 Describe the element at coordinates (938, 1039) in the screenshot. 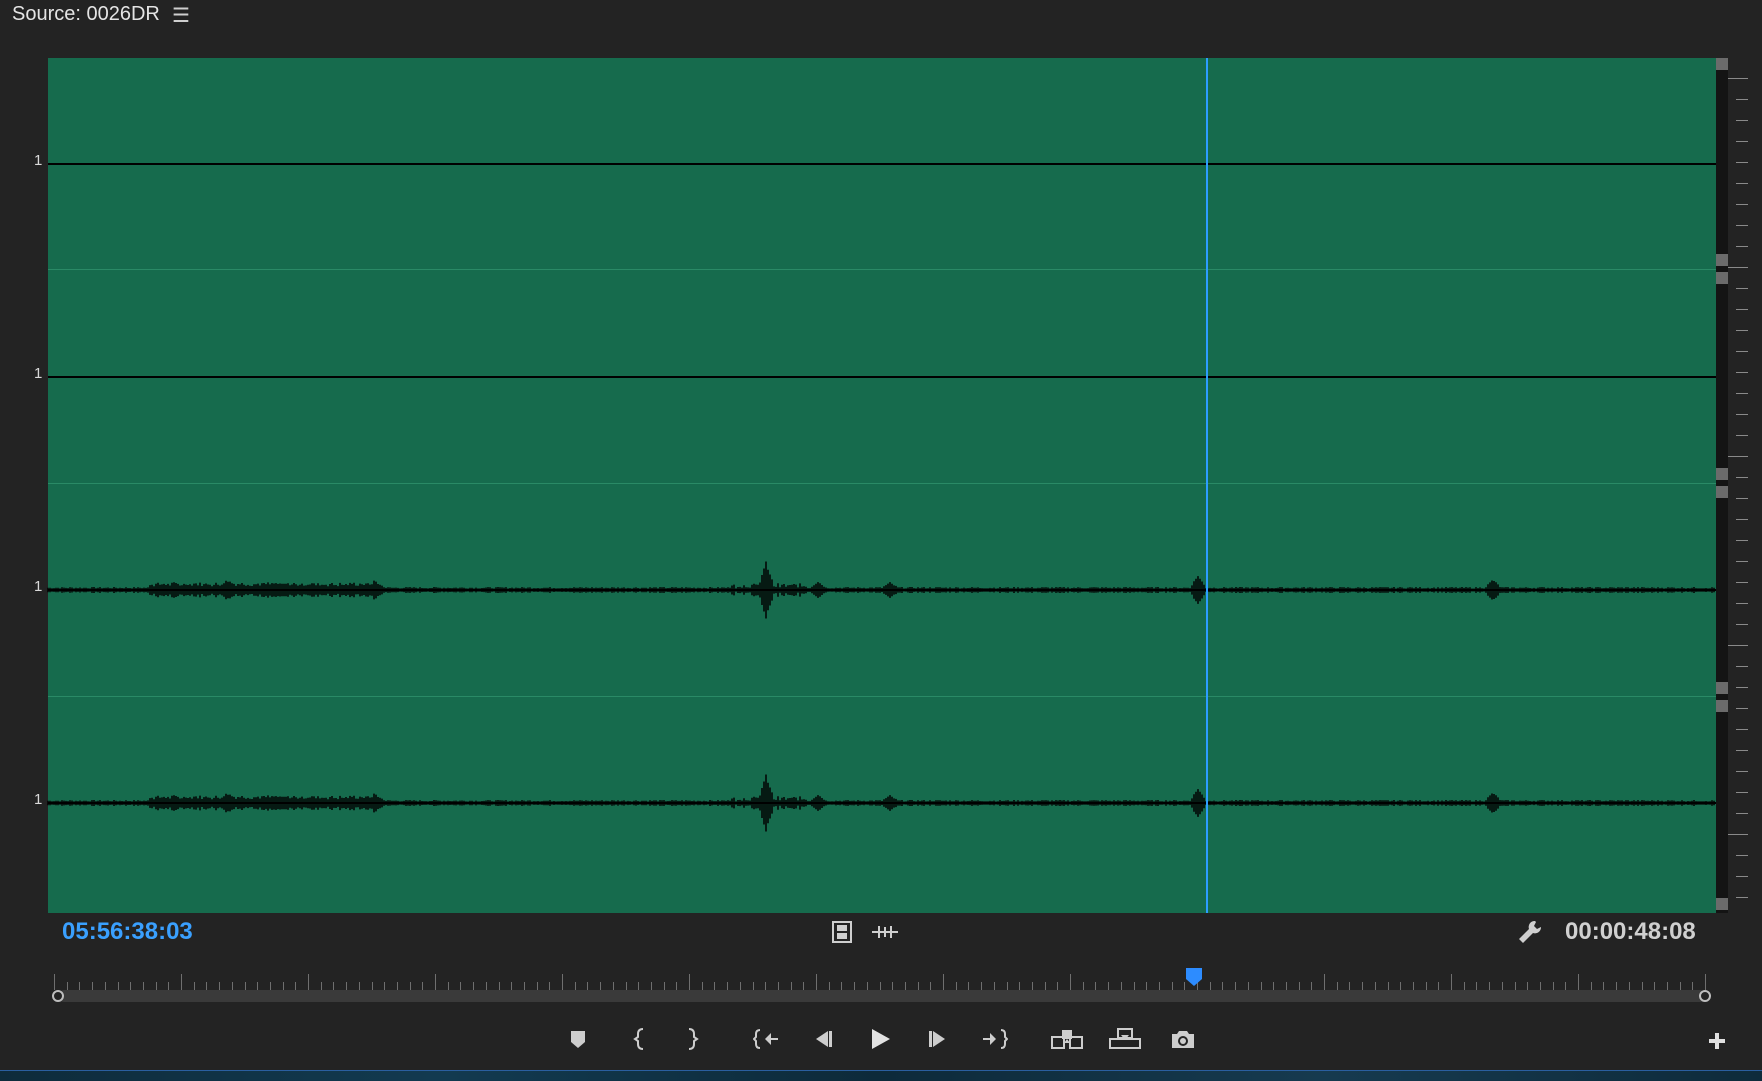

I see `step-forward-button` at that location.